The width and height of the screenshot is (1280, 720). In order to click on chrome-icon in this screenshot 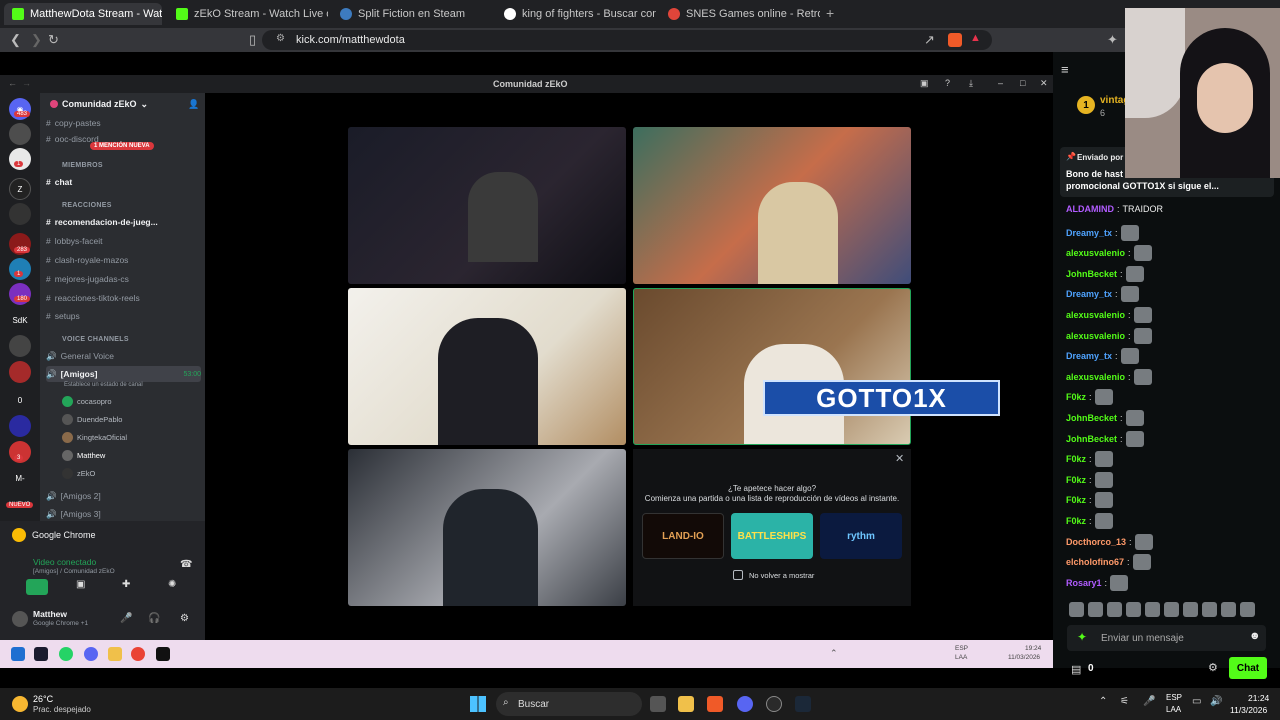, I will do `click(138, 654)`.